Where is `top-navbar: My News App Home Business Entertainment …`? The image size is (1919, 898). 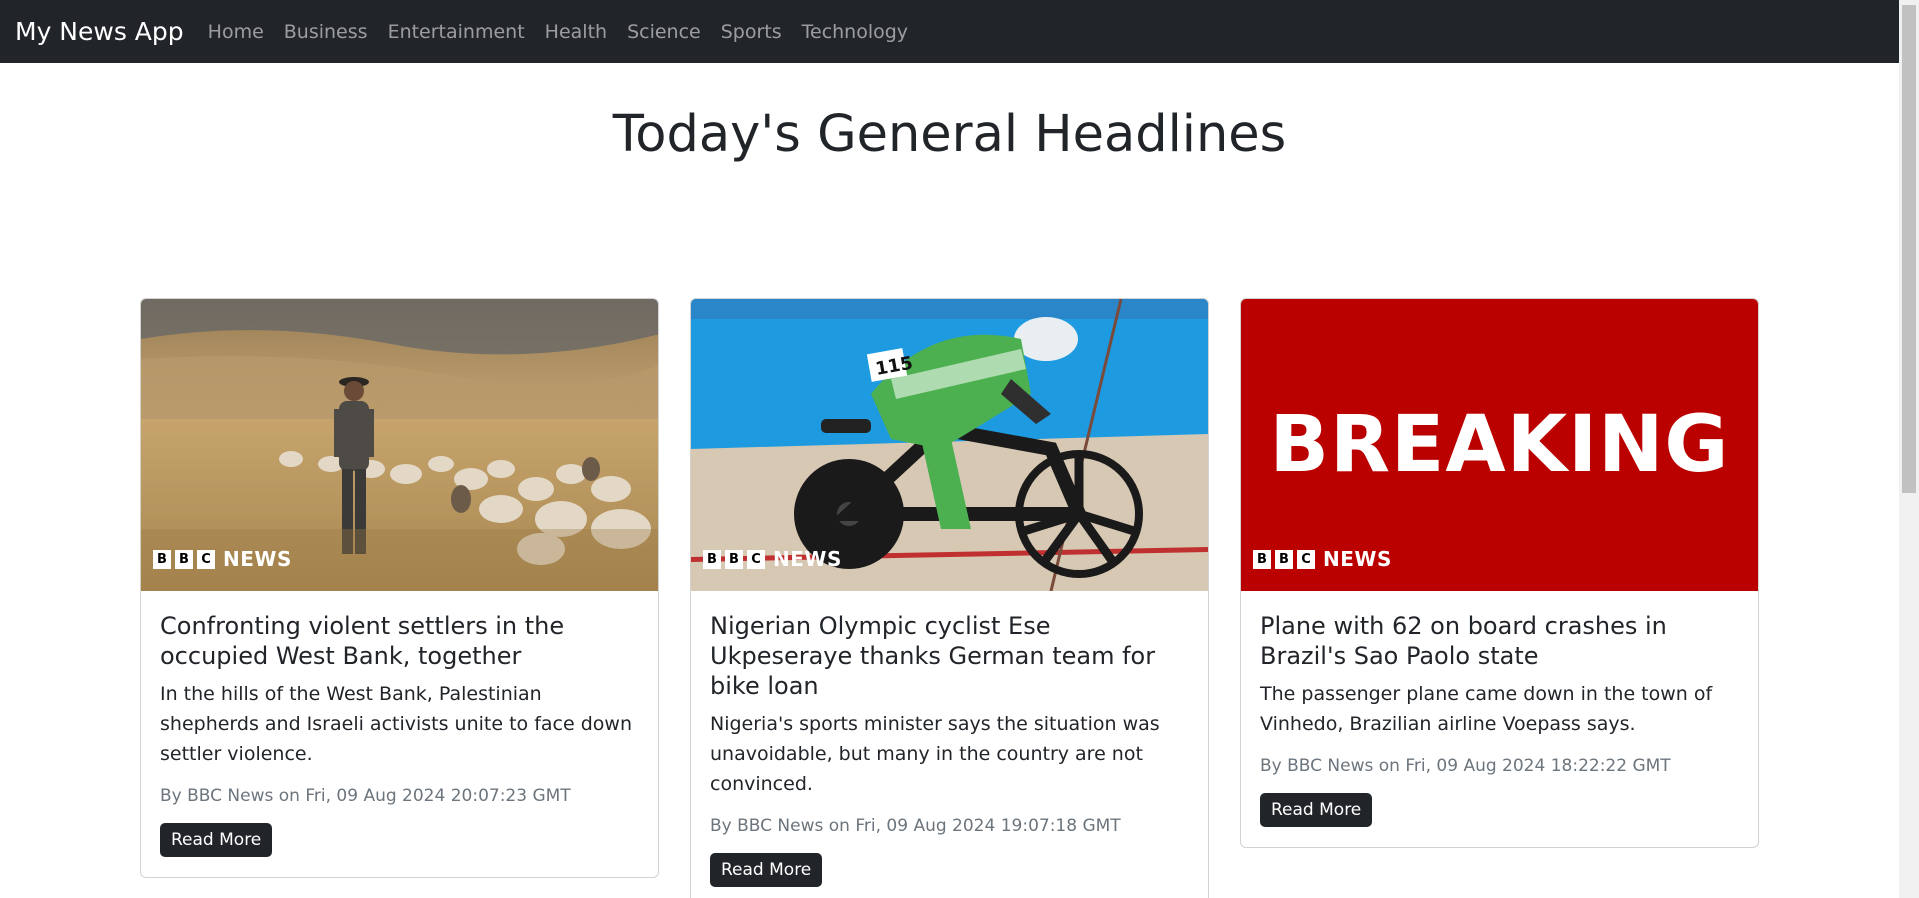 top-navbar: My News App Home Business Entertainment … is located at coordinates (949, 31).